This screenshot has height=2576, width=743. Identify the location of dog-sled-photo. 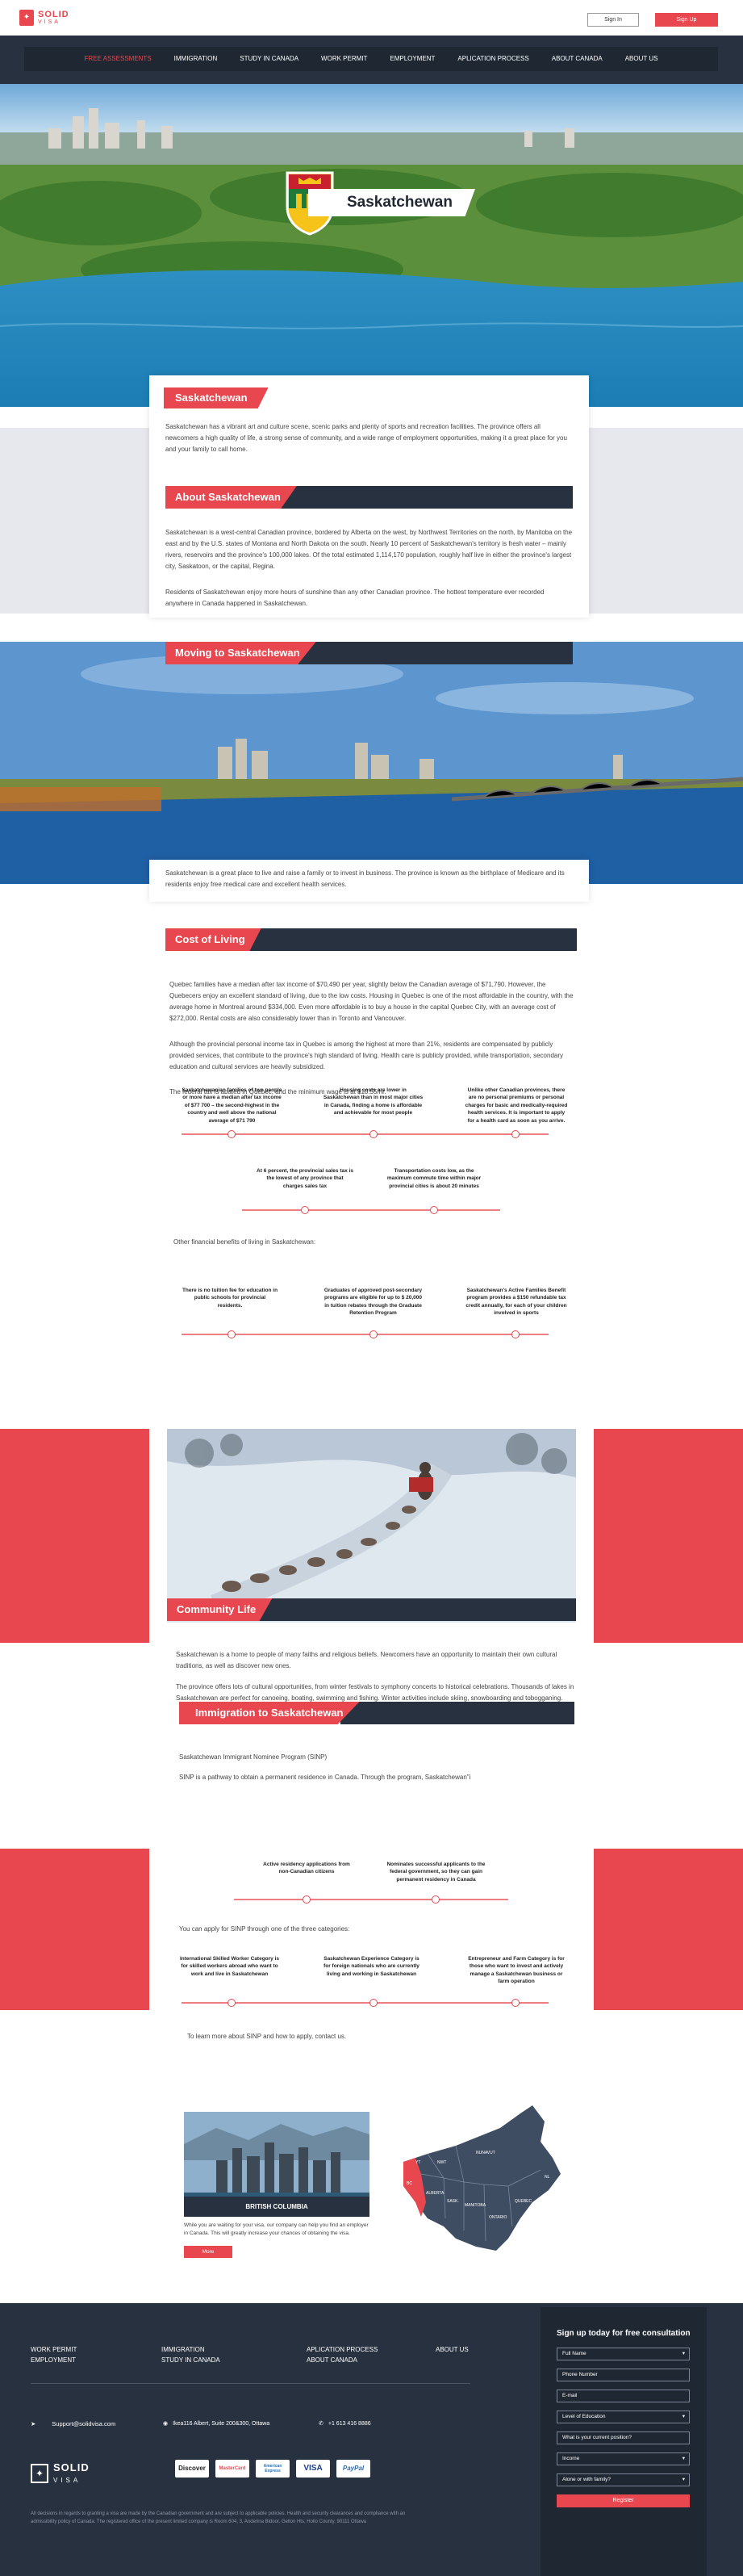
(371, 1526).